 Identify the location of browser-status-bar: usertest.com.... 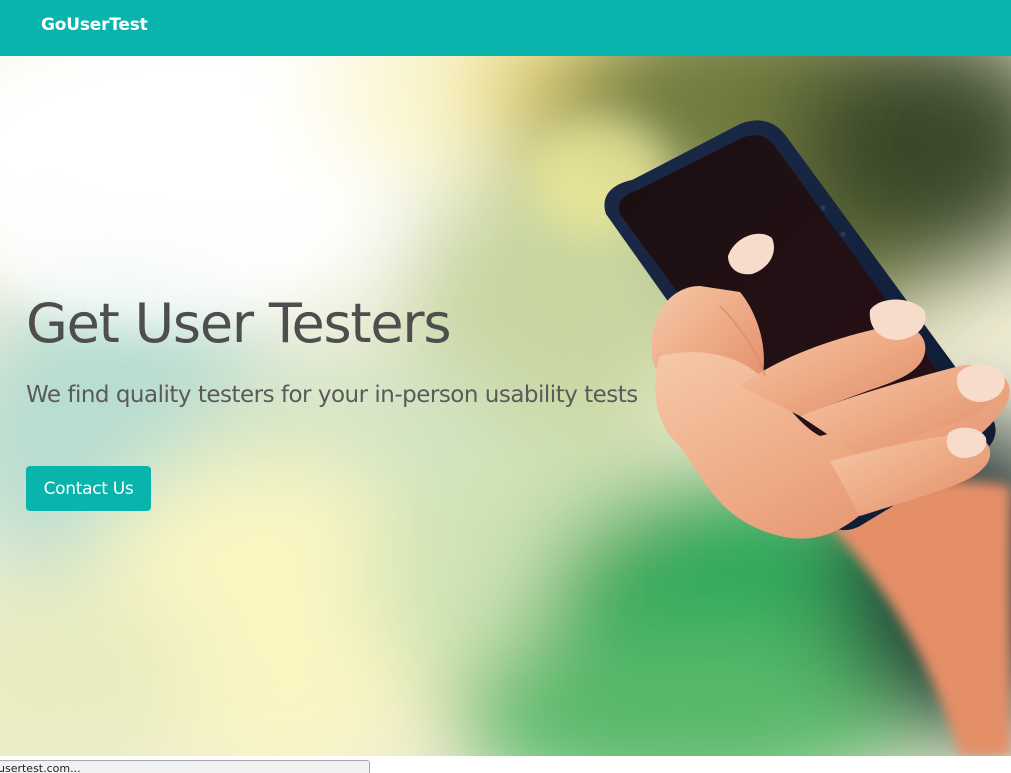
(185, 766).